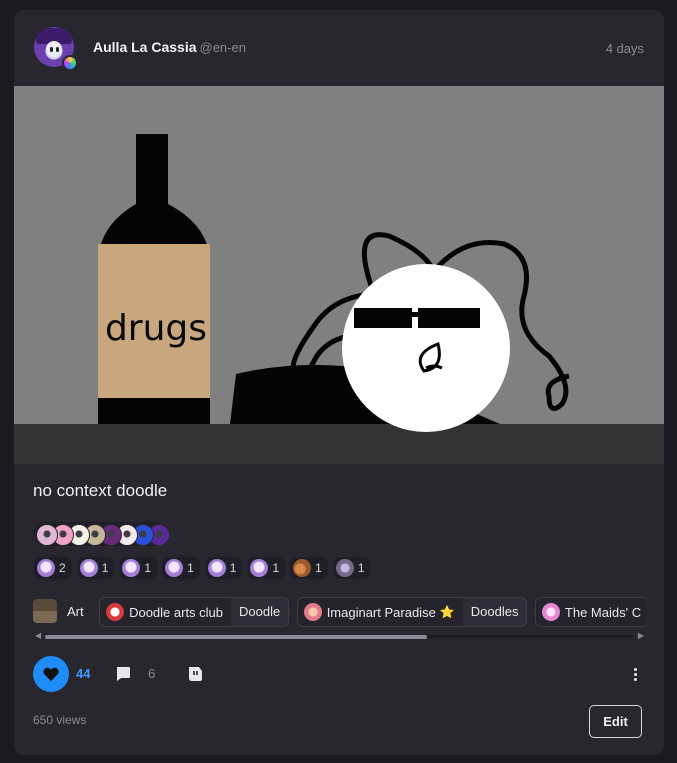  Describe the element at coordinates (312, 612) in the screenshot. I see `imaginart-community-icon` at that location.